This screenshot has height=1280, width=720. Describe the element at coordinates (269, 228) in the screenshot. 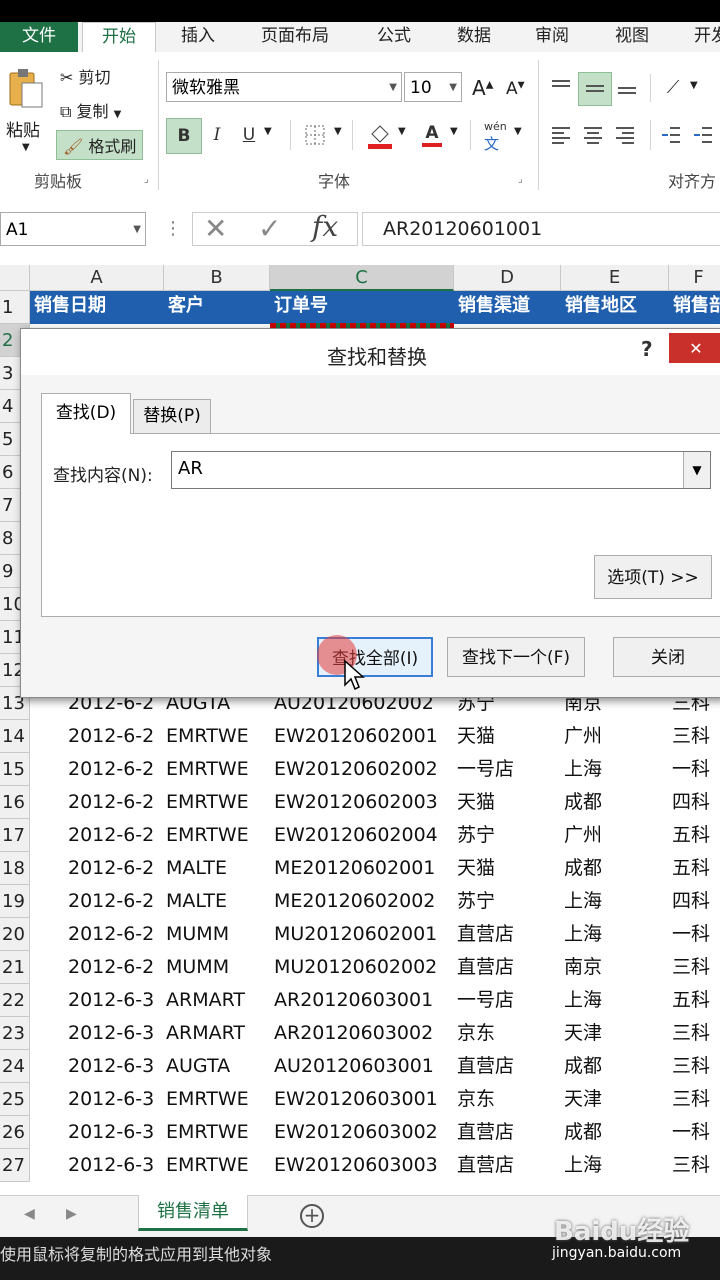

I see `enter-icon: ✓` at that location.